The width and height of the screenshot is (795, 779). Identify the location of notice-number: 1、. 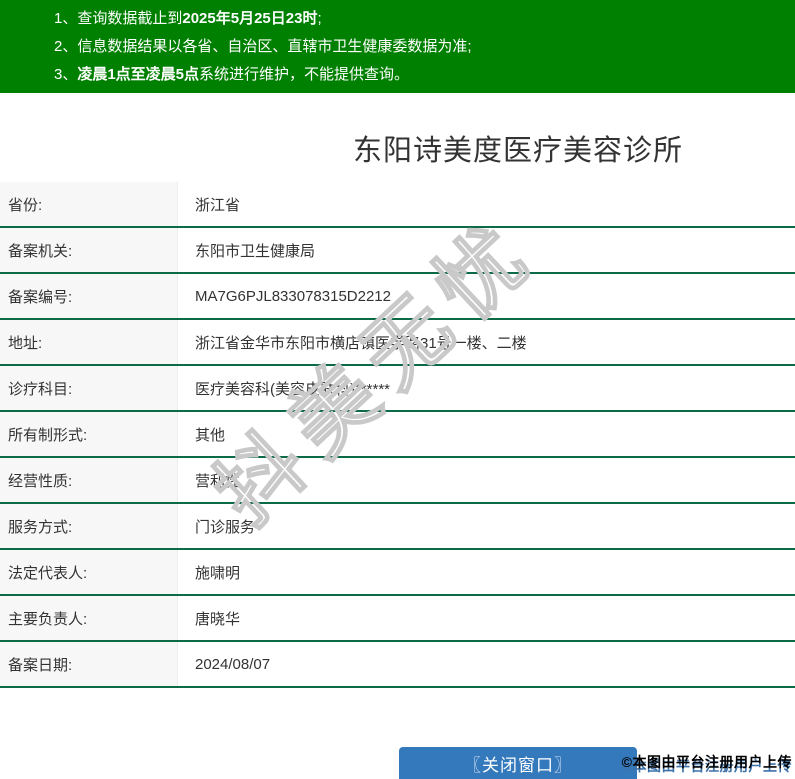
(66, 18).